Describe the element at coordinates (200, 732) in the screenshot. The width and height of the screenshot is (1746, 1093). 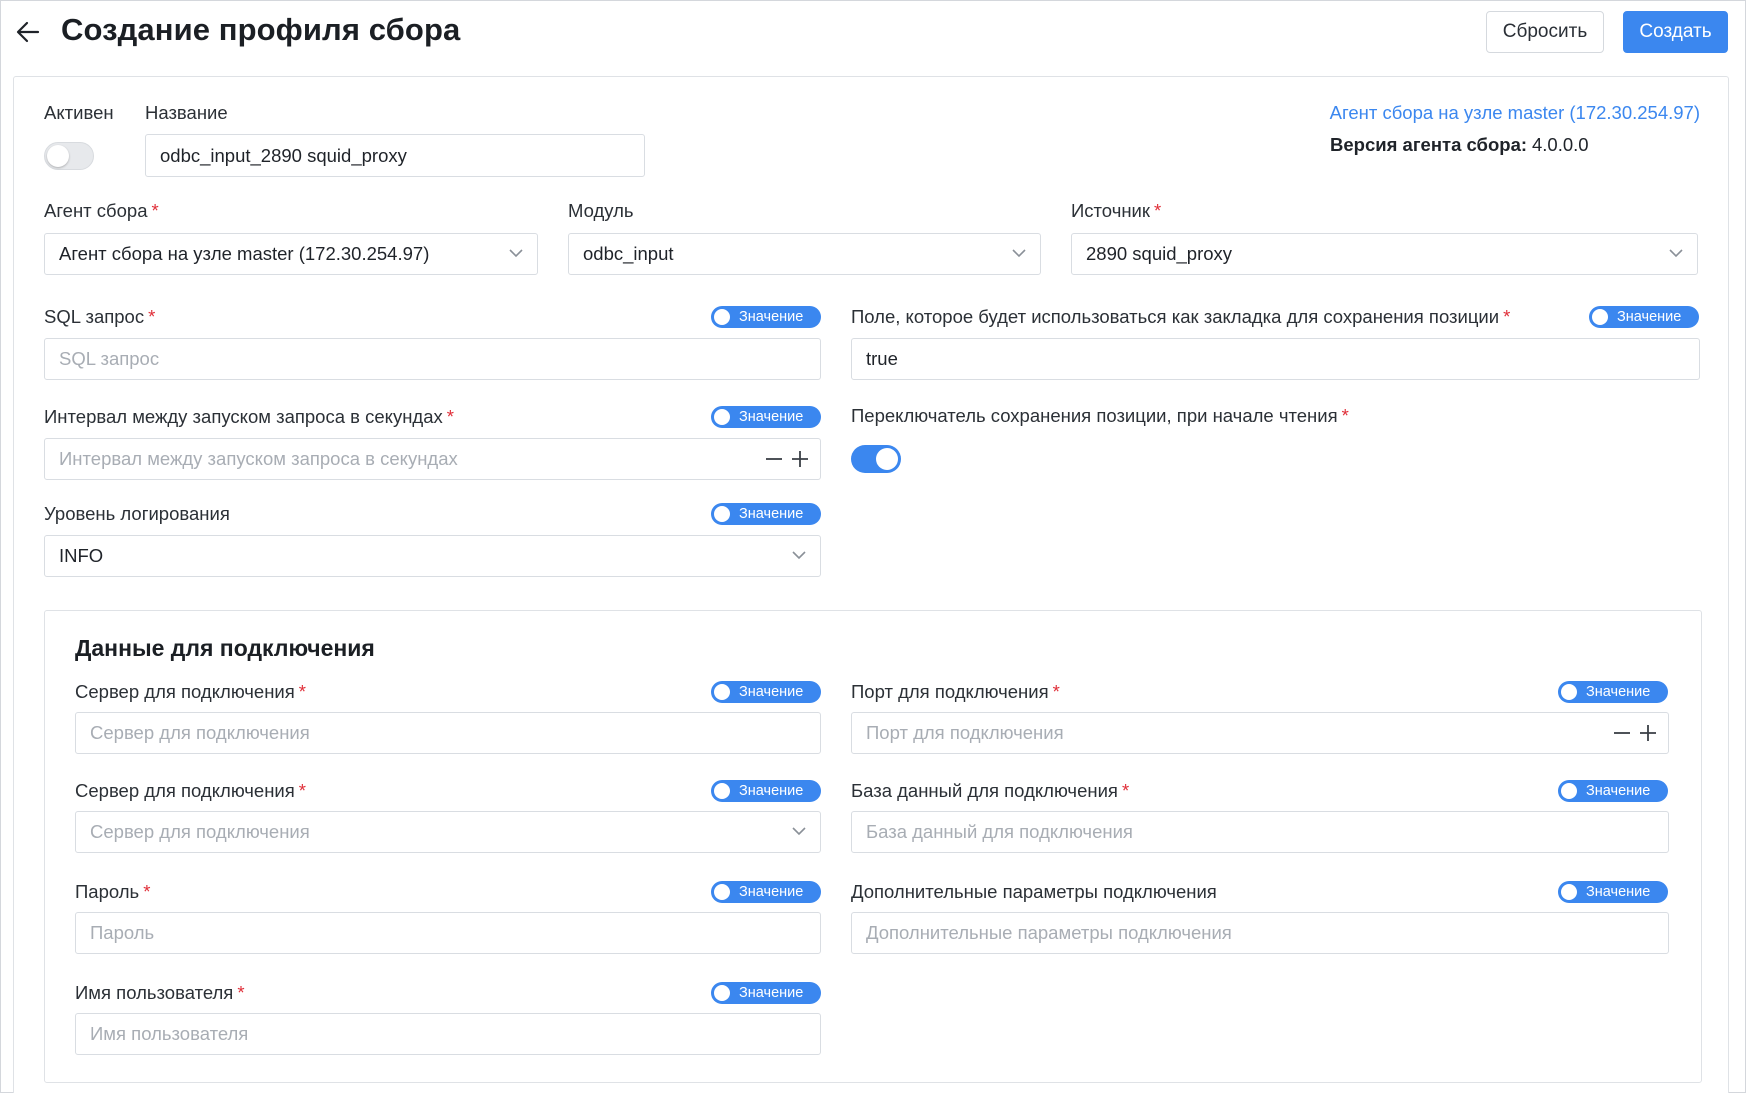
I see `server-placeholder: Сервер для подключения` at that location.